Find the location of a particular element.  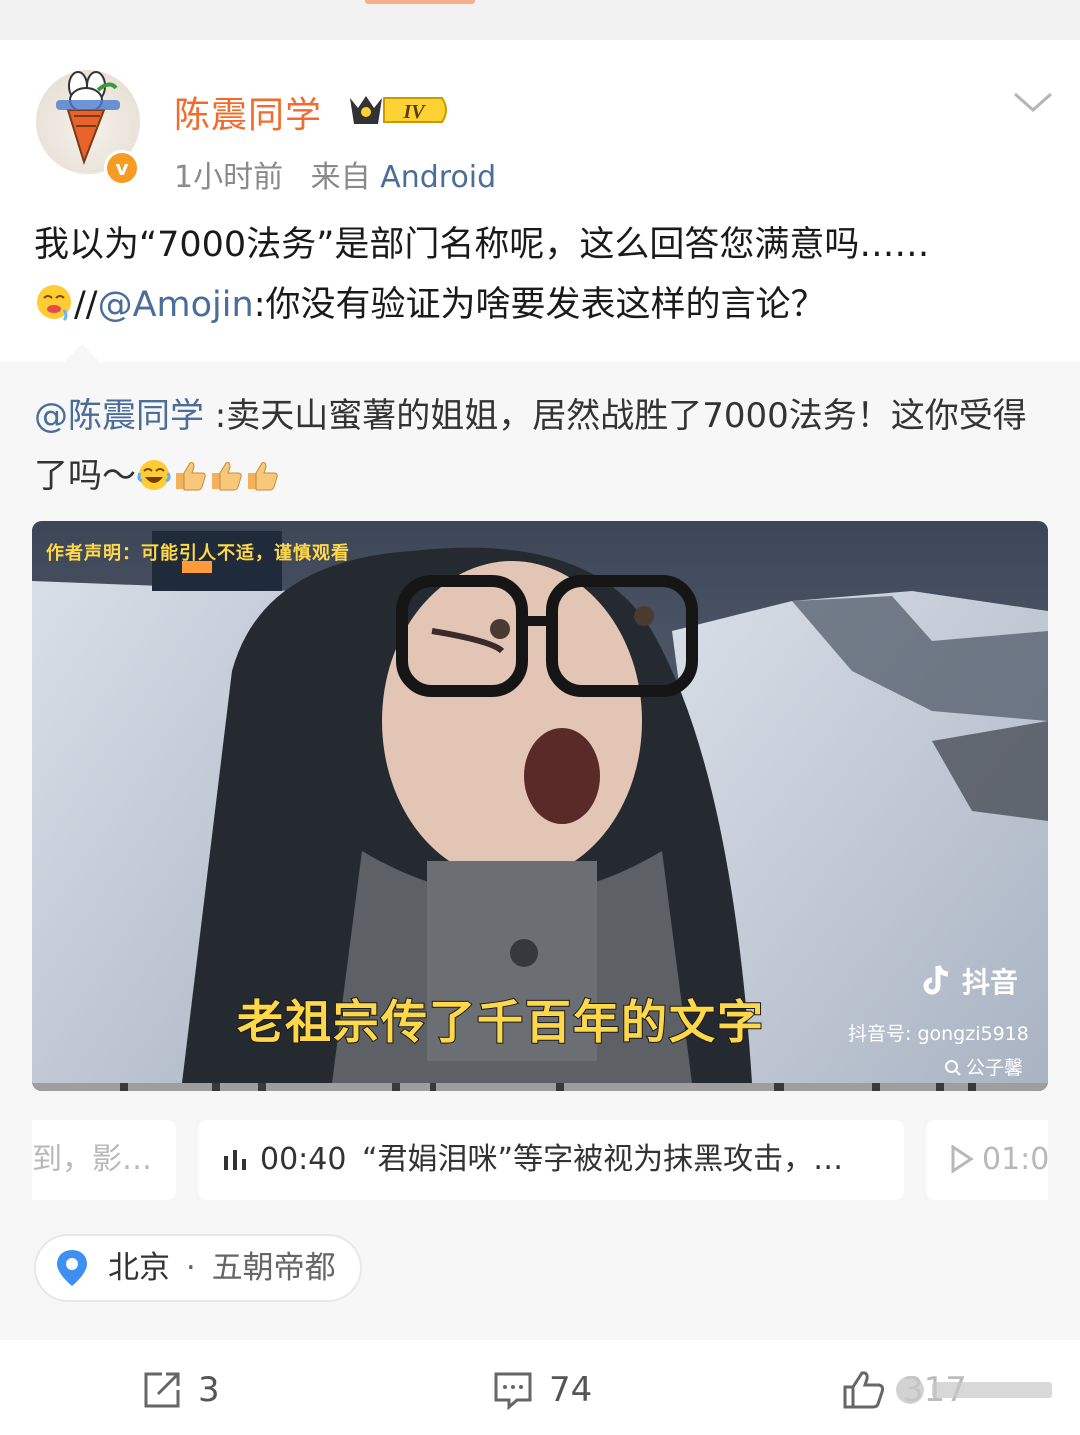

comment-count: 74 is located at coordinates (571, 1390).